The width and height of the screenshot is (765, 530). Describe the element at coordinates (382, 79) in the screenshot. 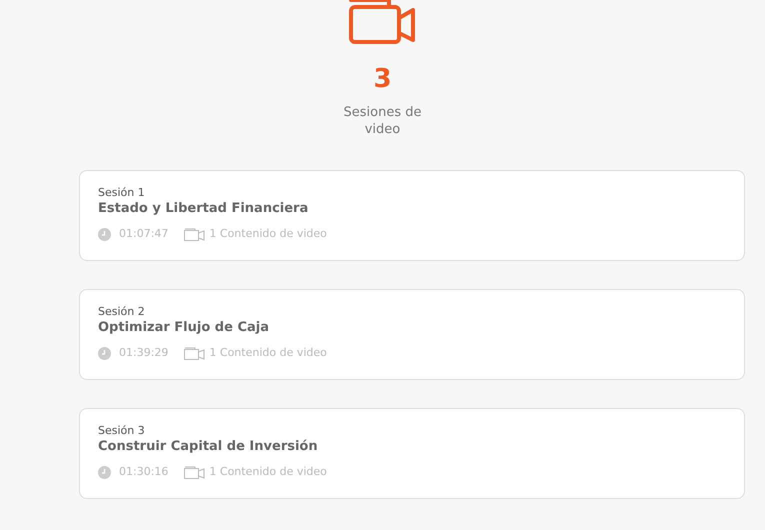

I see `session-count: 3` at that location.